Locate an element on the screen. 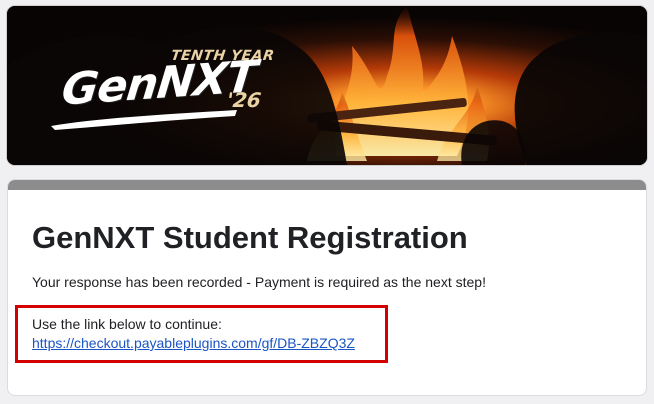 The height and width of the screenshot is (404, 654). gennxt-logo: TENTH YEAR GenNXT '26 is located at coordinates (164, 89).